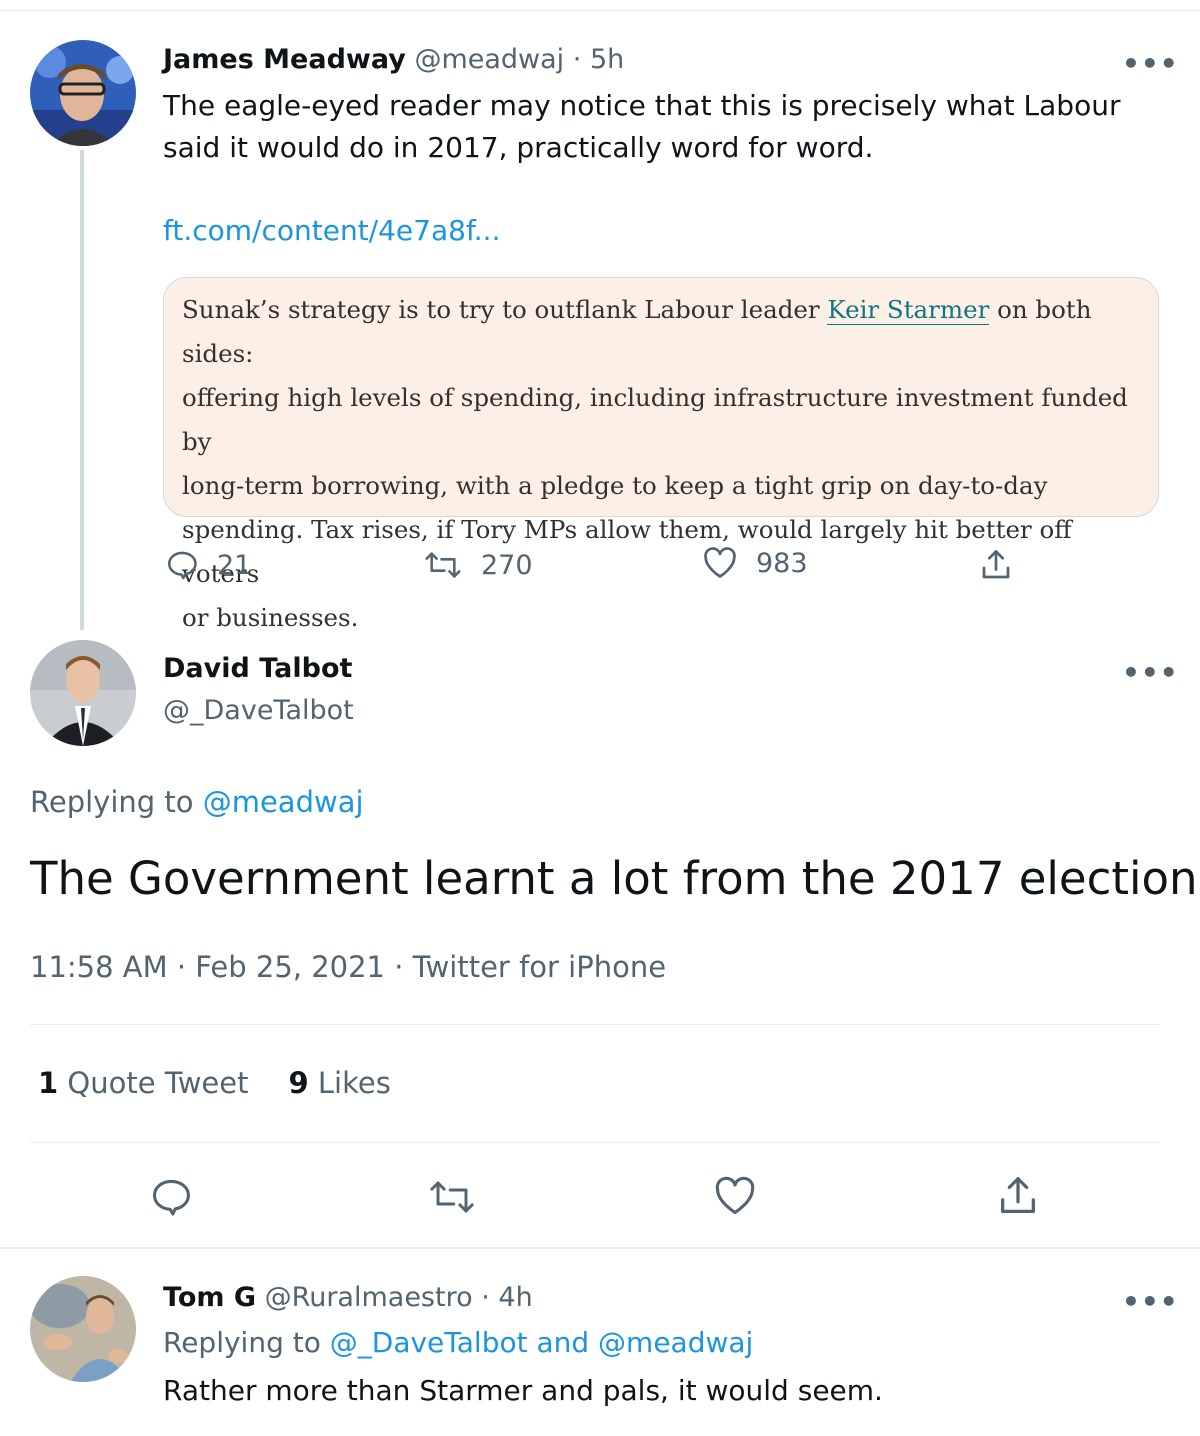 The width and height of the screenshot is (1200, 1436). Describe the element at coordinates (755, 563) in the screenshot. I see `like-button: 983` at that location.